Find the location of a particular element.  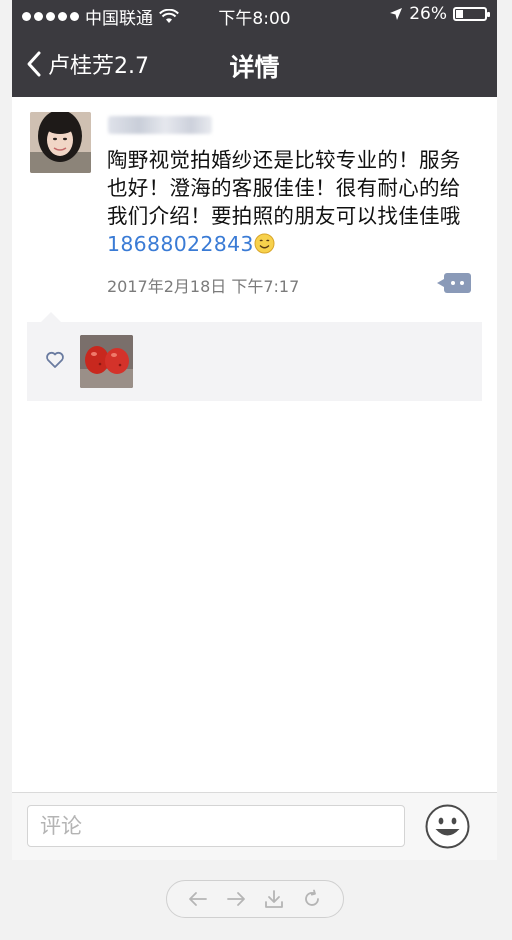

likes-panel is located at coordinates (254, 356).